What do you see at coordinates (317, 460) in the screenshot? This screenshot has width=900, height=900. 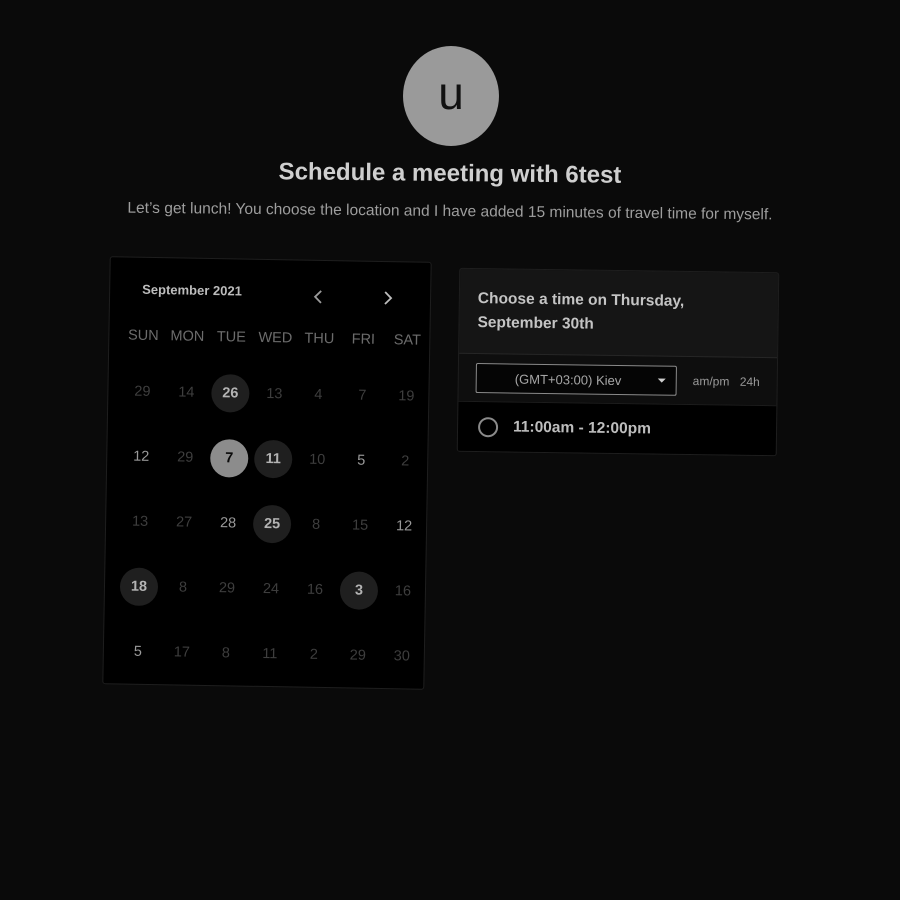 I see `calendar-day: 10` at bounding box center [317, 460].